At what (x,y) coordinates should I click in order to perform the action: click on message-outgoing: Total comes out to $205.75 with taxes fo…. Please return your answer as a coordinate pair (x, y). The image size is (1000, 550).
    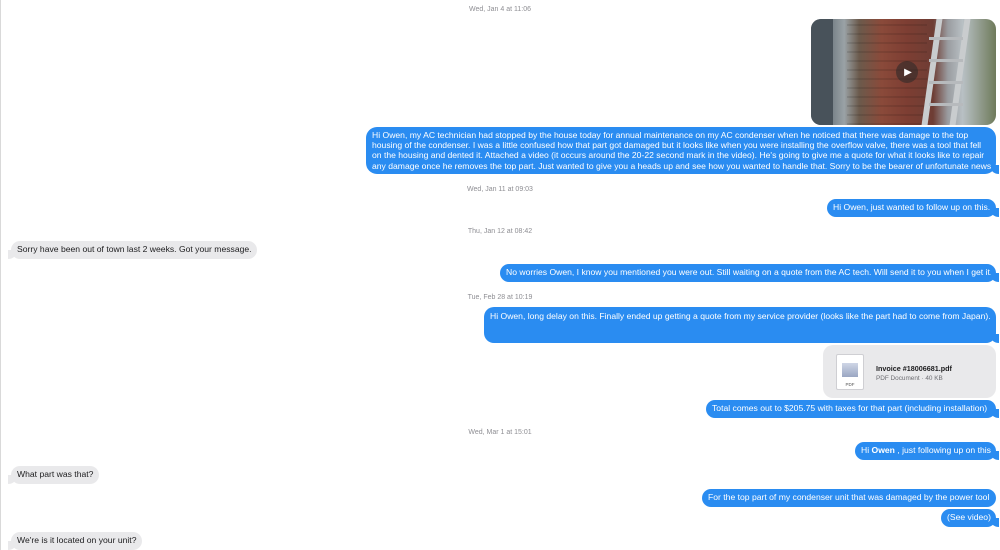
    Looking at the image, I should click on (852, 409).